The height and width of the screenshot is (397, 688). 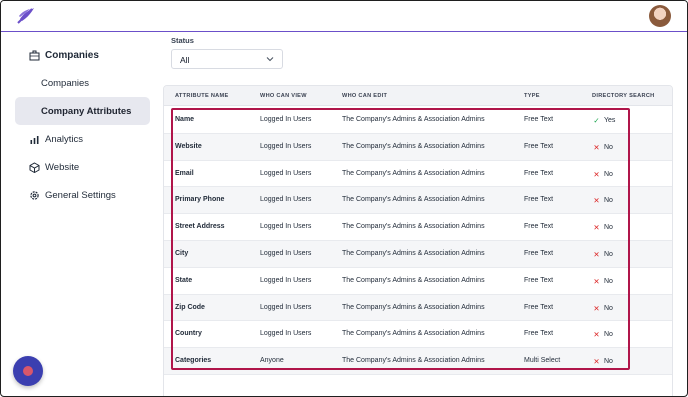 What do you see at coordinates (82, 139) in the screenshot?
I see `sidebar-item-analytics: Analytics` at bounding box center [82, 139].